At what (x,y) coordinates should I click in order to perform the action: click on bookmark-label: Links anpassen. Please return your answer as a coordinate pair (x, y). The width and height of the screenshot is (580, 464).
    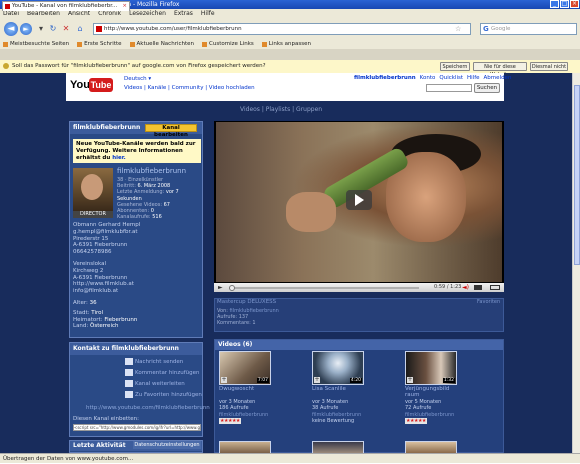
    Looking at the image, I should click on (289, 44).